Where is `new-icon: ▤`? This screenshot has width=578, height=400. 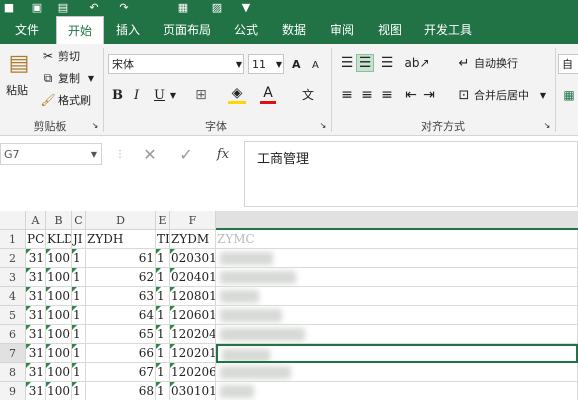
new-icon: ▤ is located at coordinates (63, 7).